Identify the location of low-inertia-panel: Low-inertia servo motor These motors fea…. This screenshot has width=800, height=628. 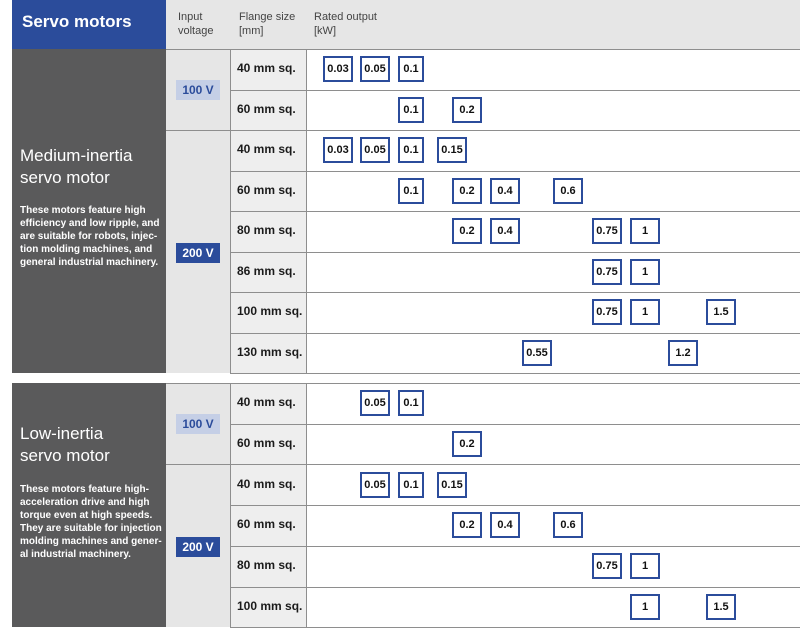
(89, 505).